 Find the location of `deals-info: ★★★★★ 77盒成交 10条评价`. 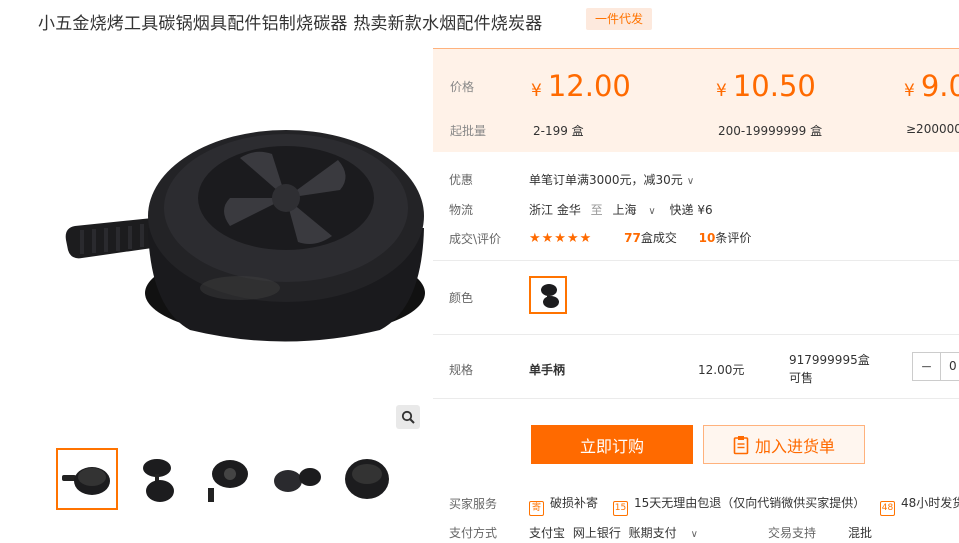

deals-info: ★★★★★ 77盒成交 10条评价 is located at coordinates (640, 237).